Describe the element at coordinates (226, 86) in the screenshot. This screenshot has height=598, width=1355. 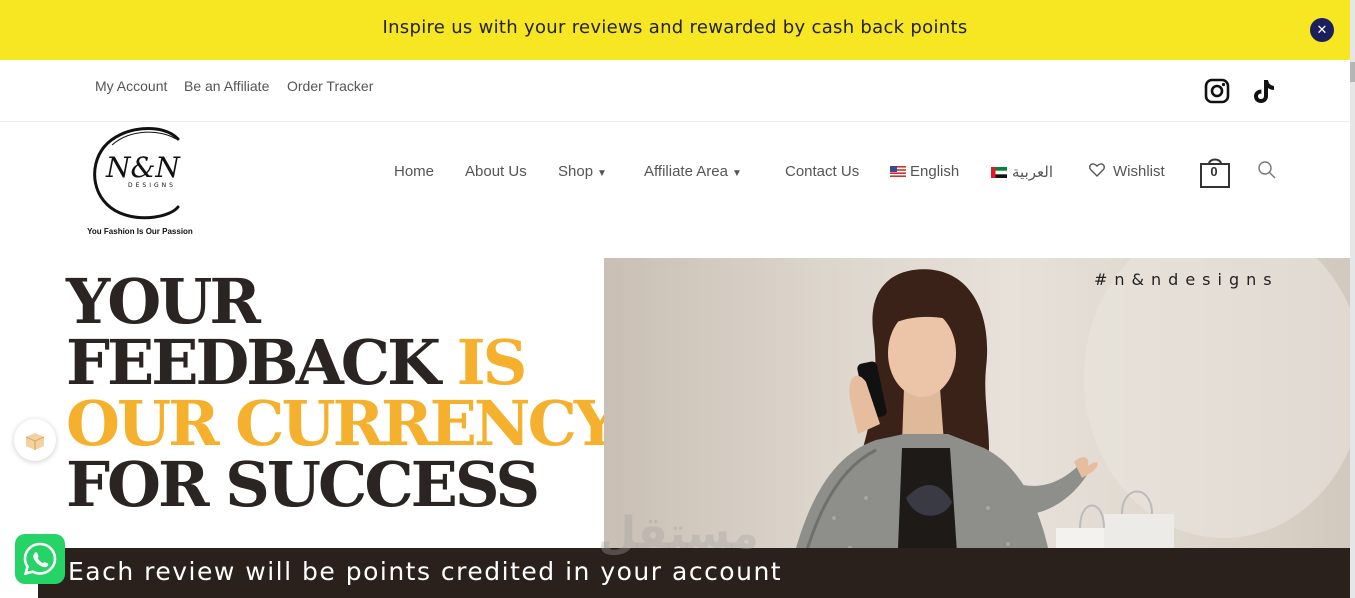
I see `affiliate-link: Be an Affiliate` at that location.